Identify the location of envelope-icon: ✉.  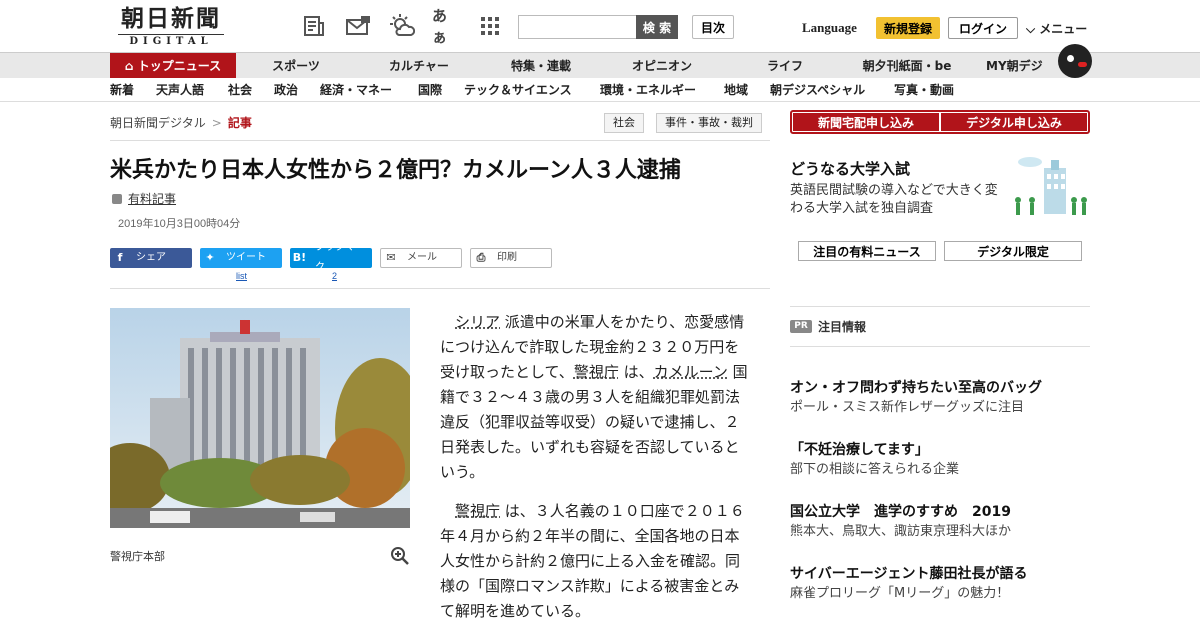
(391, 257).